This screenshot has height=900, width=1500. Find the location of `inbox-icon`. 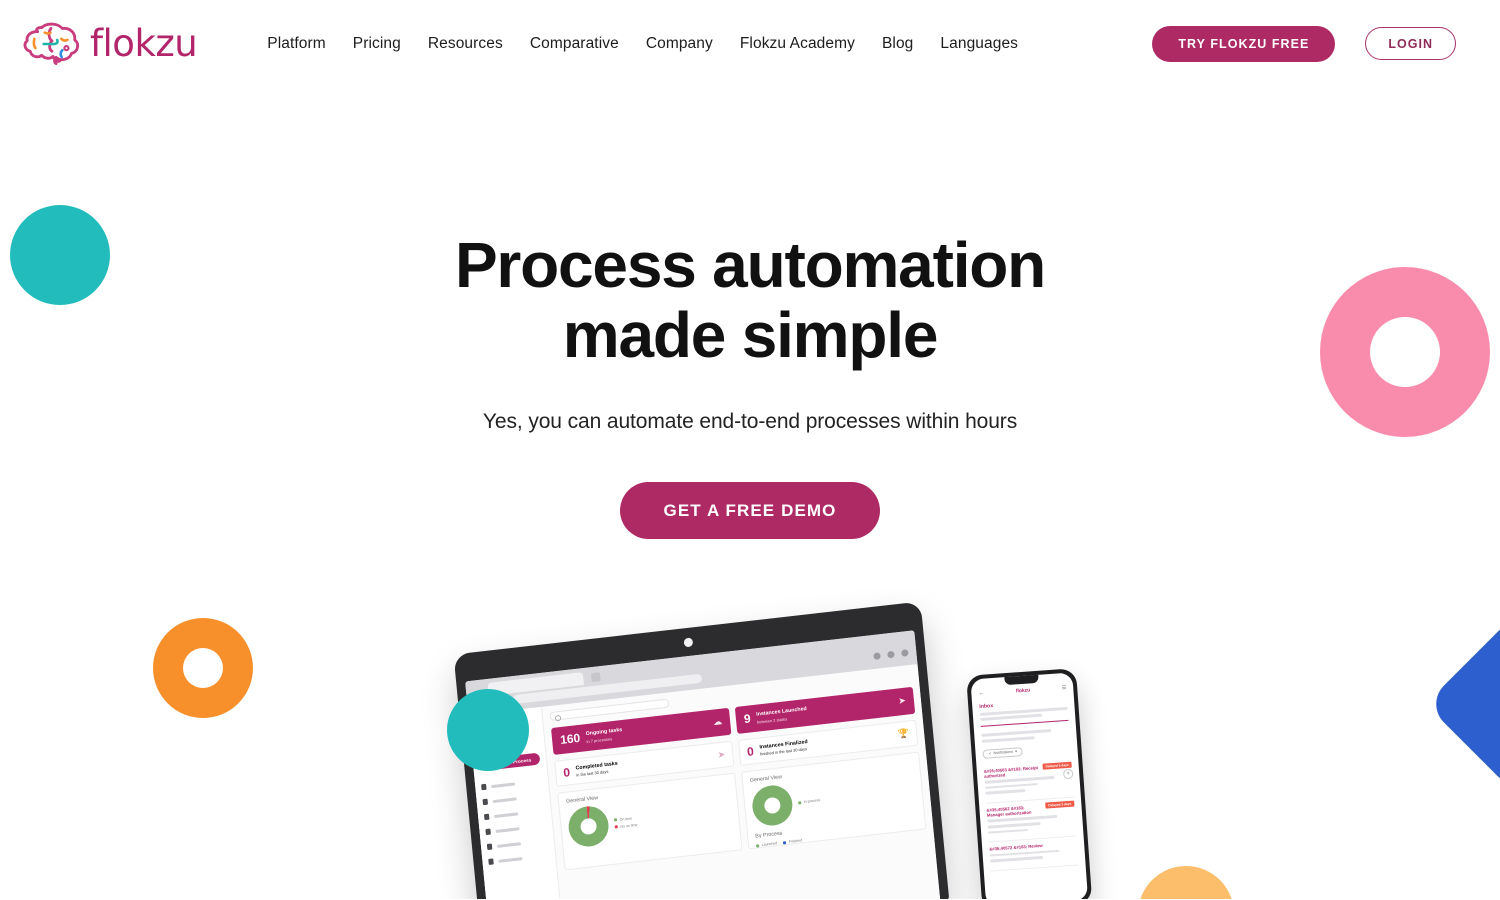

inbox-icon is located at coordinates (484, 787).